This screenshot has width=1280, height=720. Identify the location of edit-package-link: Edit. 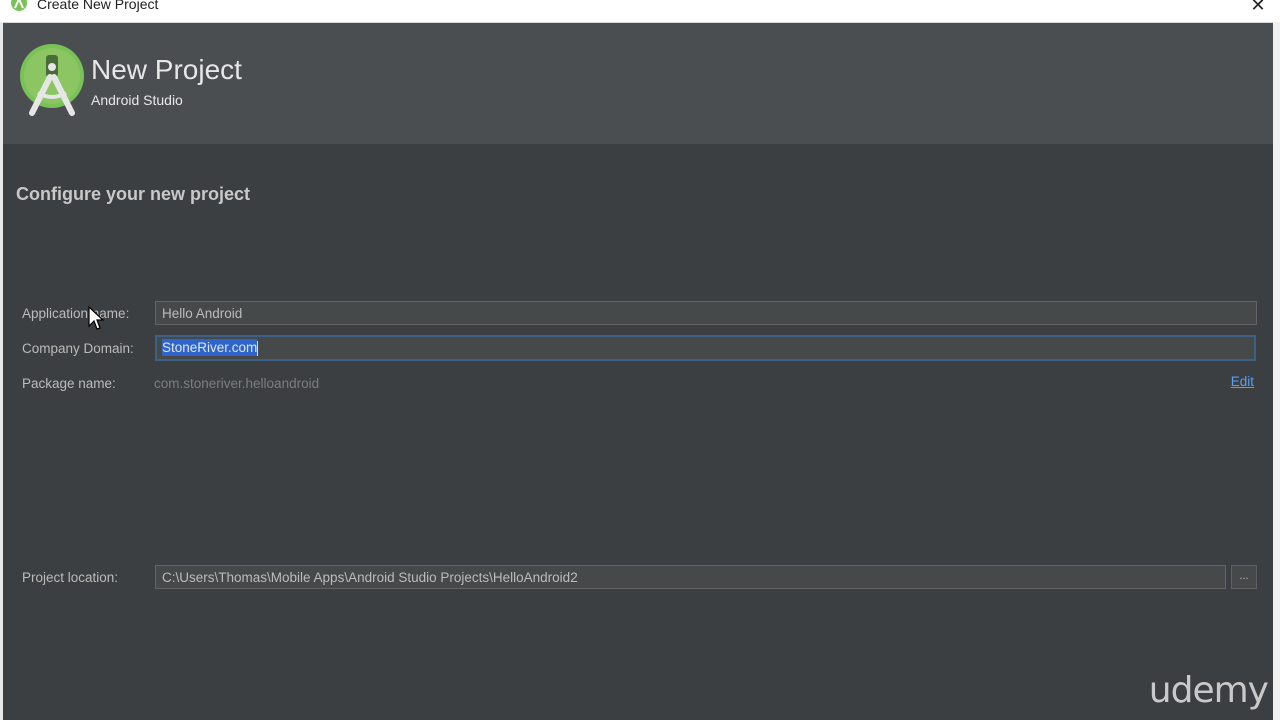
(1242, 381).